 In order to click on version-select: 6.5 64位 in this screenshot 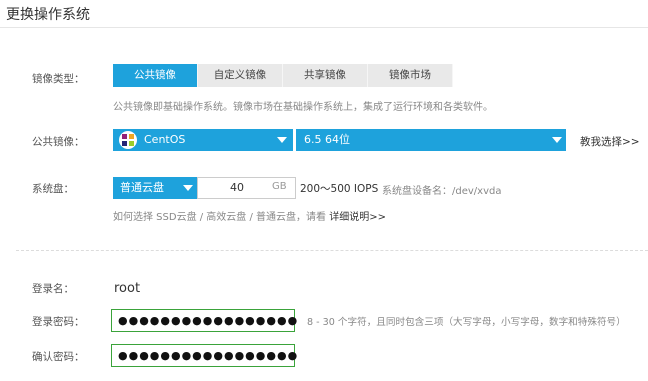, I will do `click(431, 140)`.